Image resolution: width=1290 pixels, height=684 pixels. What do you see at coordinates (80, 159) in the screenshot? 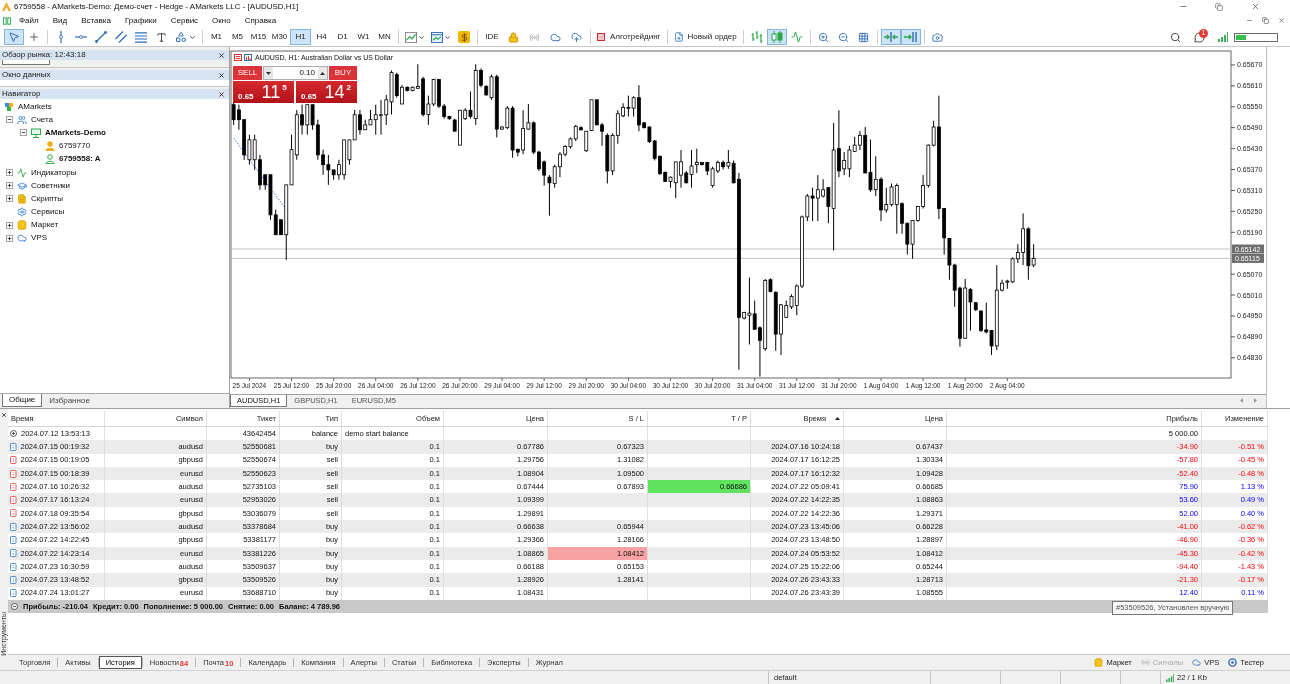
I see `tree-label: 6759558: A` at bounding box center [80, 159].